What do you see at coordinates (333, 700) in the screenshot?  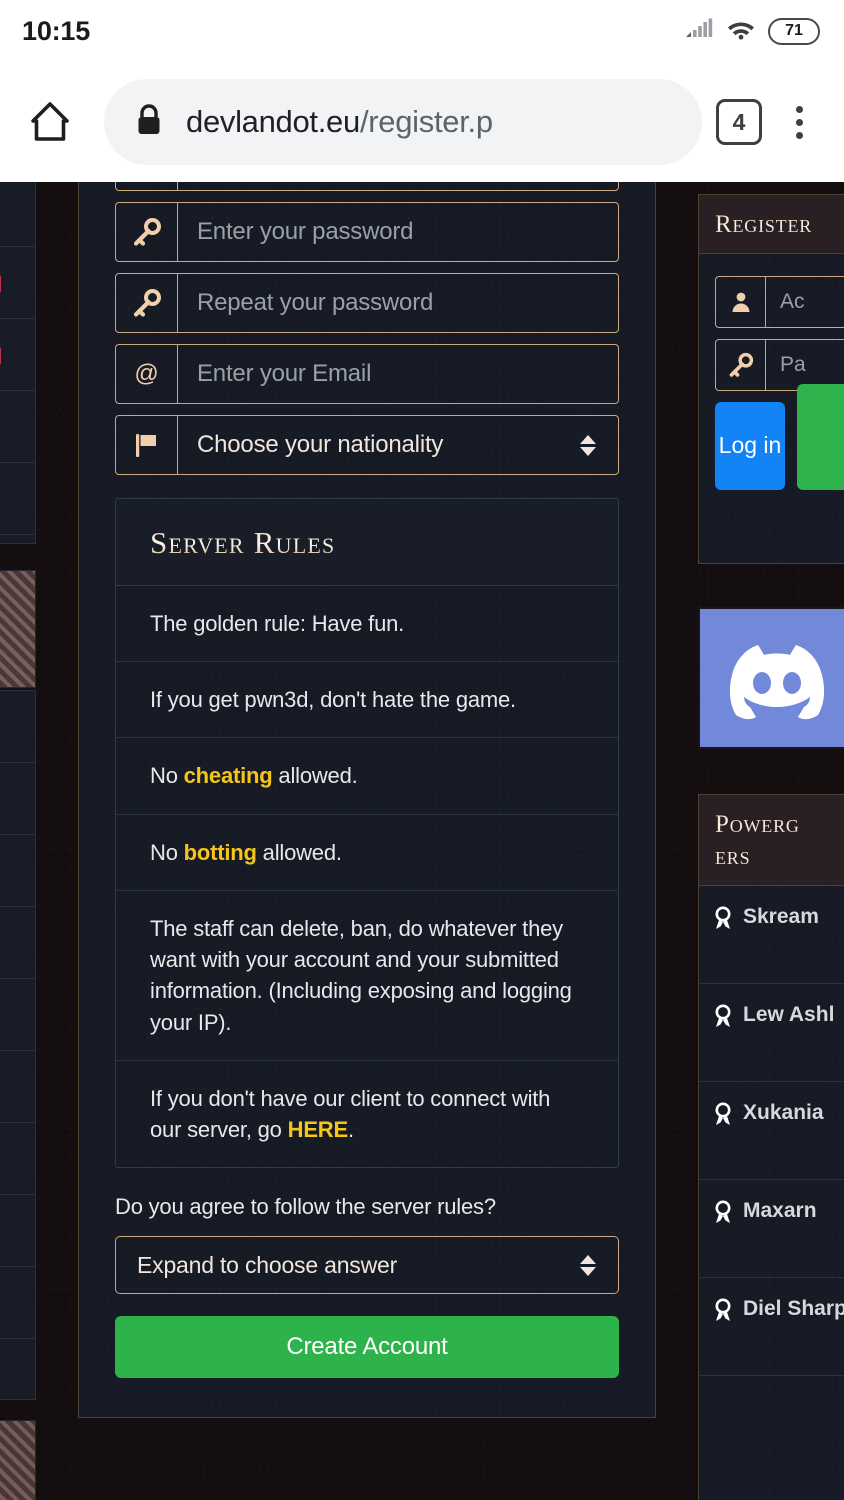 I see `rule-text: If you get pwn3d, don't hate the game.` at bounding box center [333, 700].